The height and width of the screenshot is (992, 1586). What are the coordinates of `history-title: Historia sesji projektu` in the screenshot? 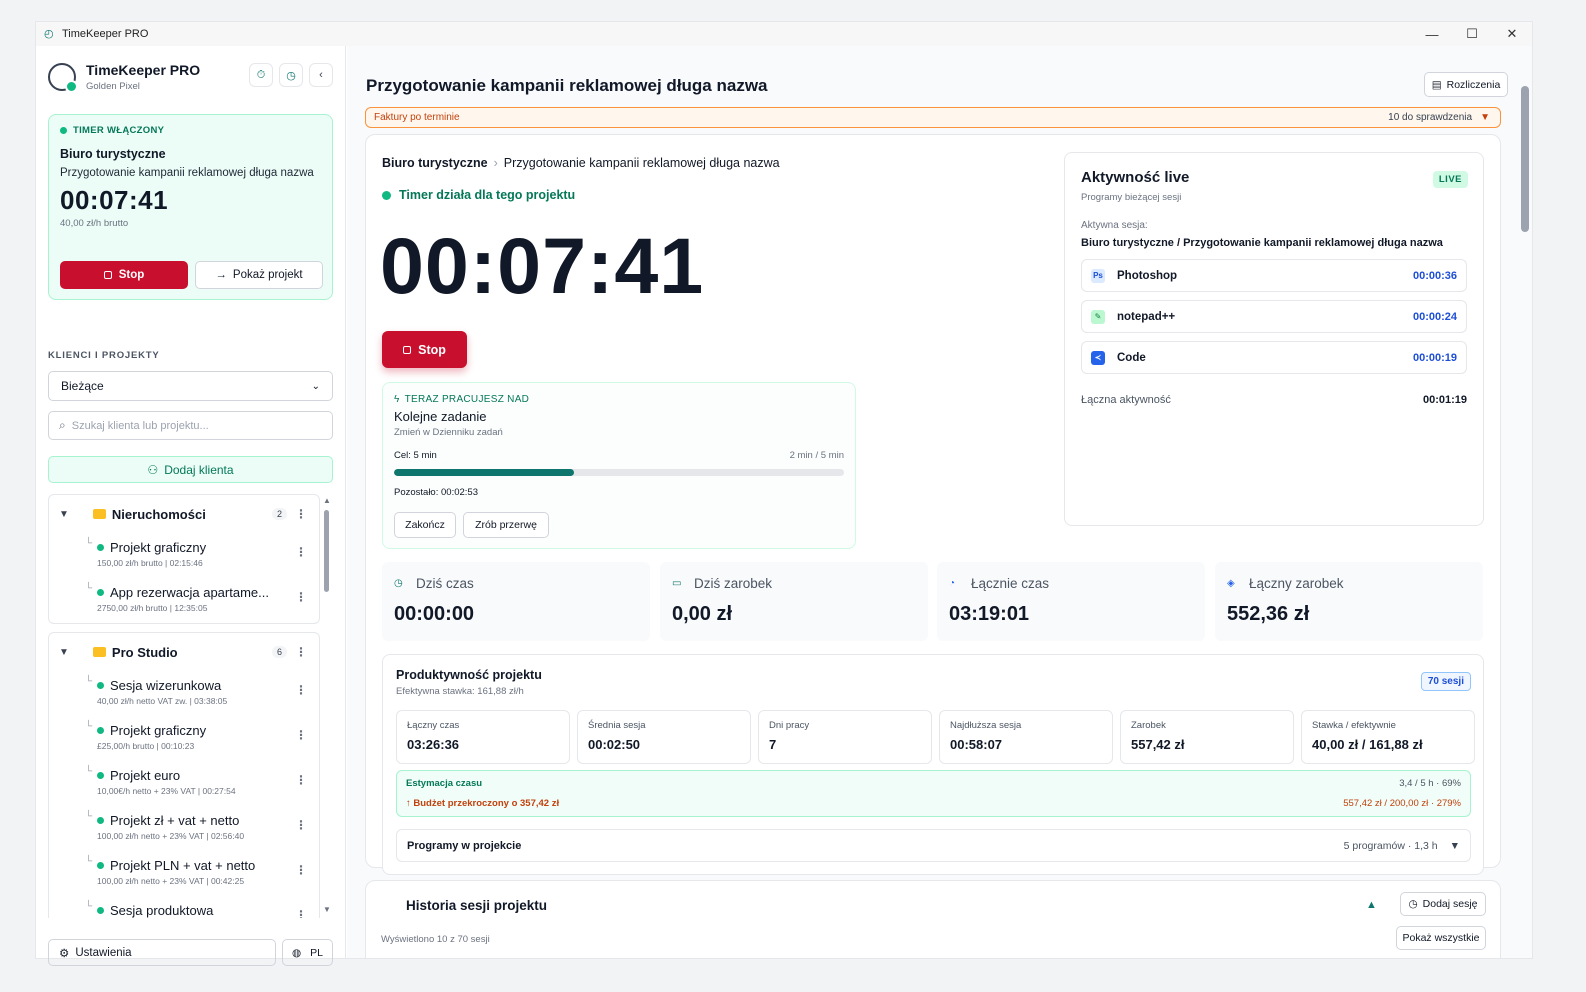 It's located at (477, 905).